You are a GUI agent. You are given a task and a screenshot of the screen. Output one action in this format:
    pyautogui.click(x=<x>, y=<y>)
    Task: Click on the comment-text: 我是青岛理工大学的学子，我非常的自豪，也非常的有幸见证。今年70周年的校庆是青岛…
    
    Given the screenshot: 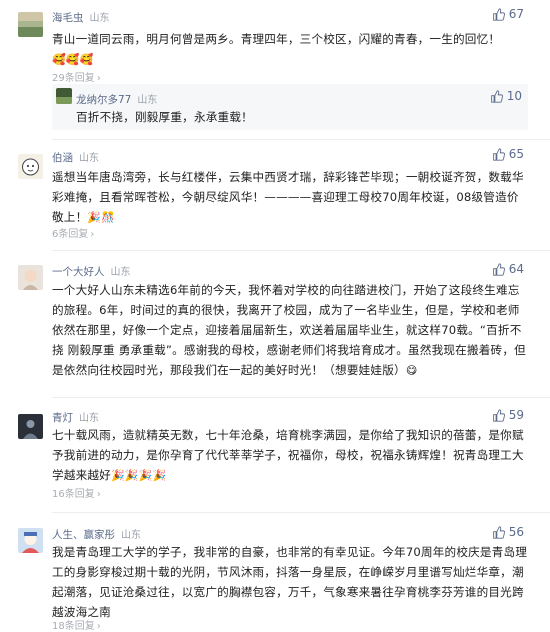 What is the action you would take?
    pyautogui.click(x=290, y=582)
    